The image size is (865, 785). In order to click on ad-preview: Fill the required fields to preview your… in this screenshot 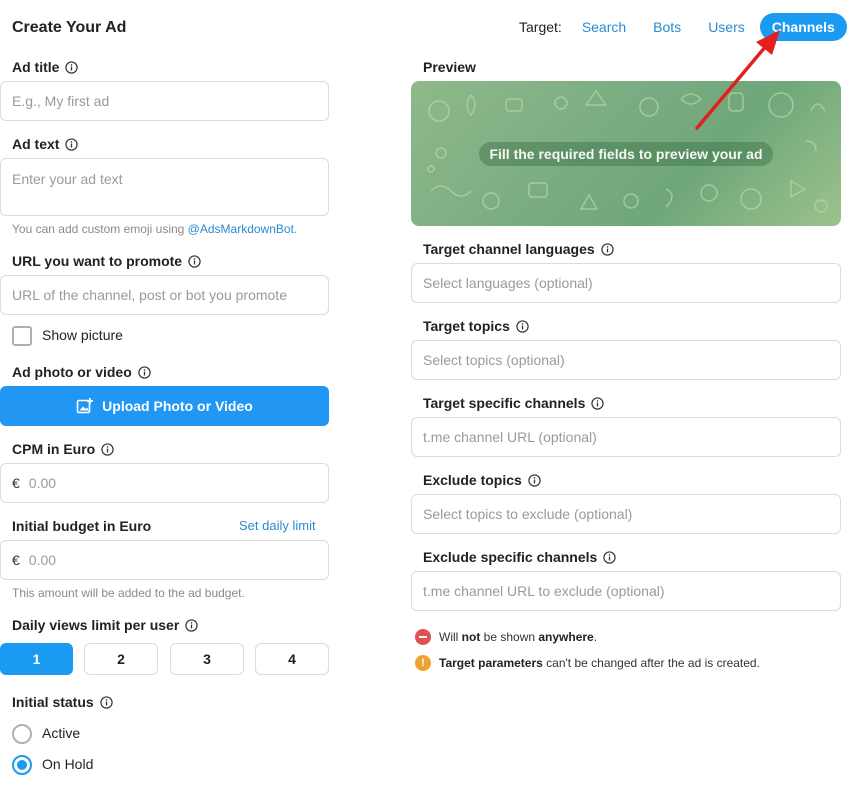, I will do `click(626, 153)`.